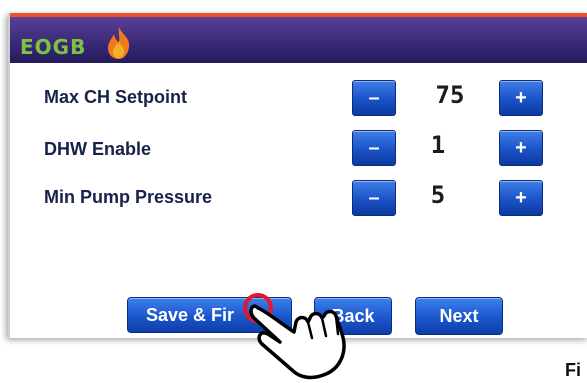 The width and height of the screenshot is (587, 383). What do you see at coordinates (53, 47) in the screenshot?
I see `eogb-logo: EOGB` at bounding box center [53, 47].